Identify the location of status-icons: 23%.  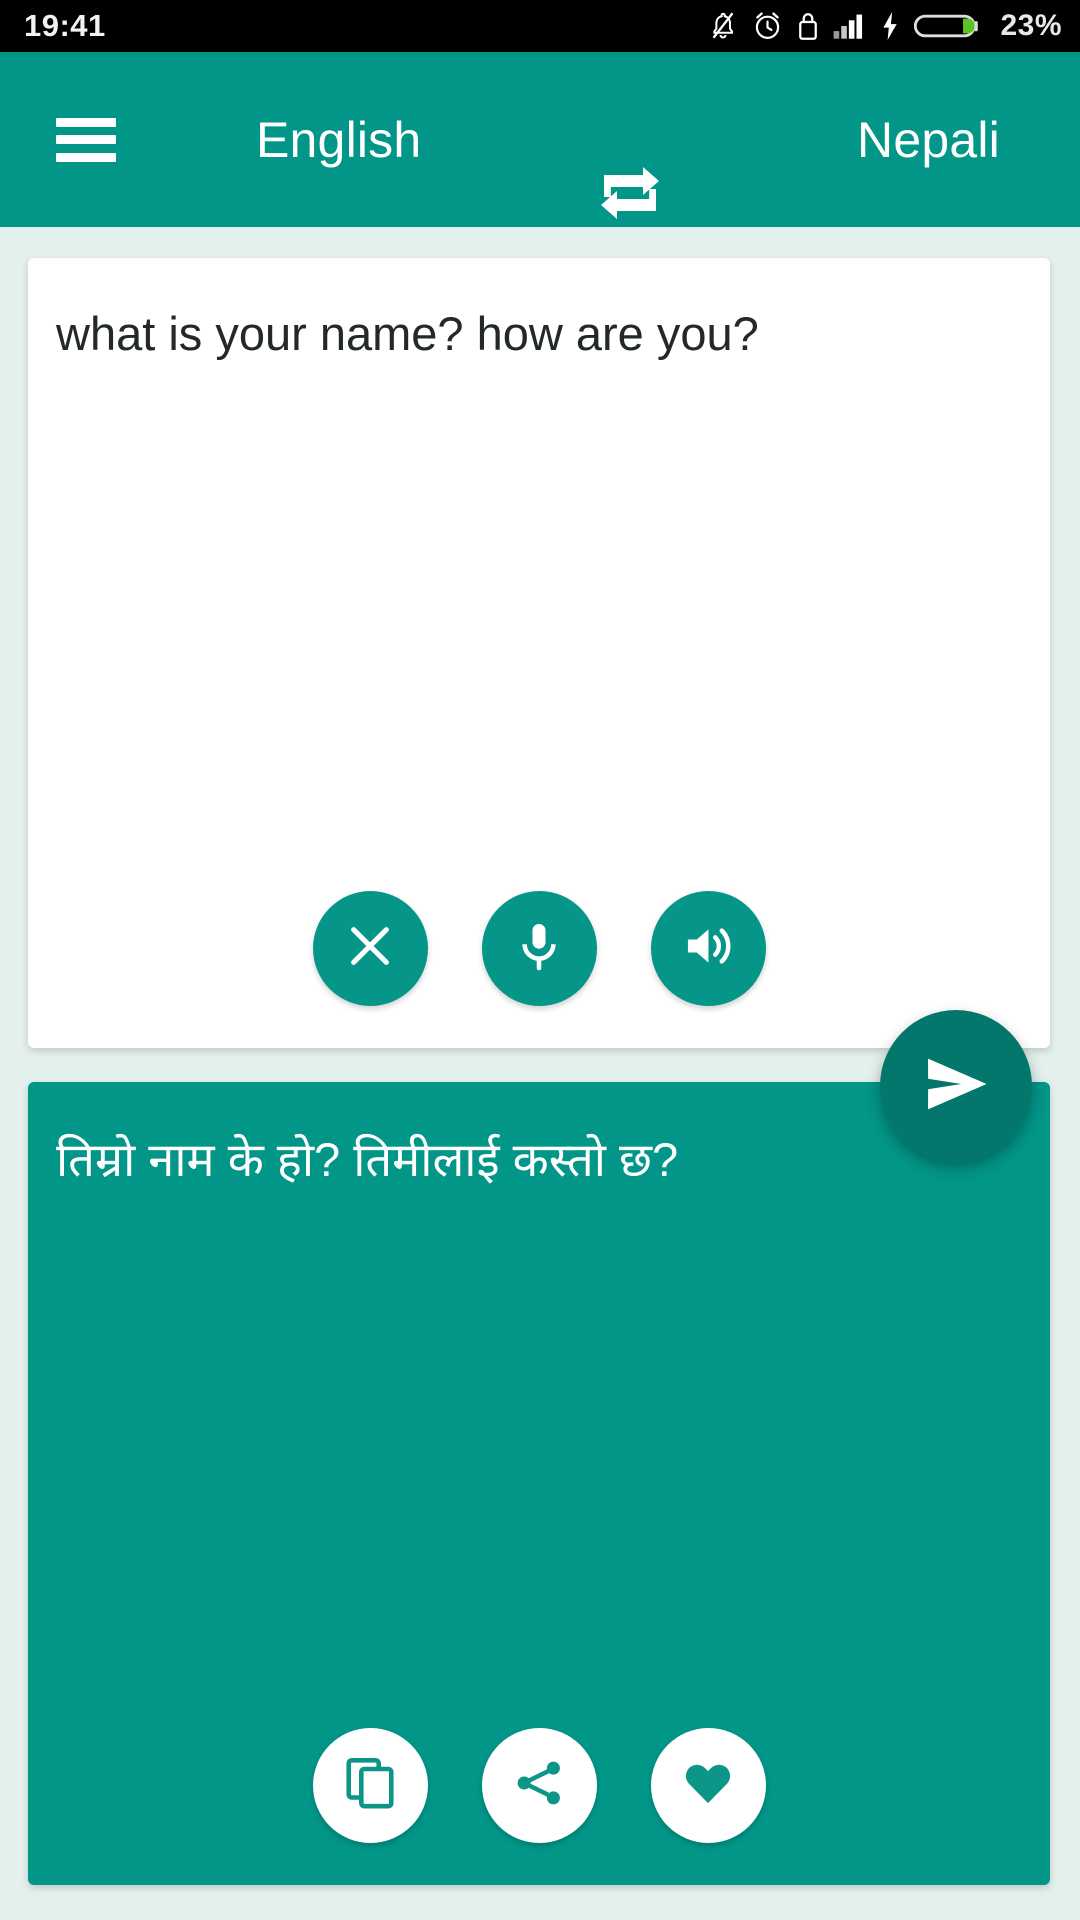
(885, 26).